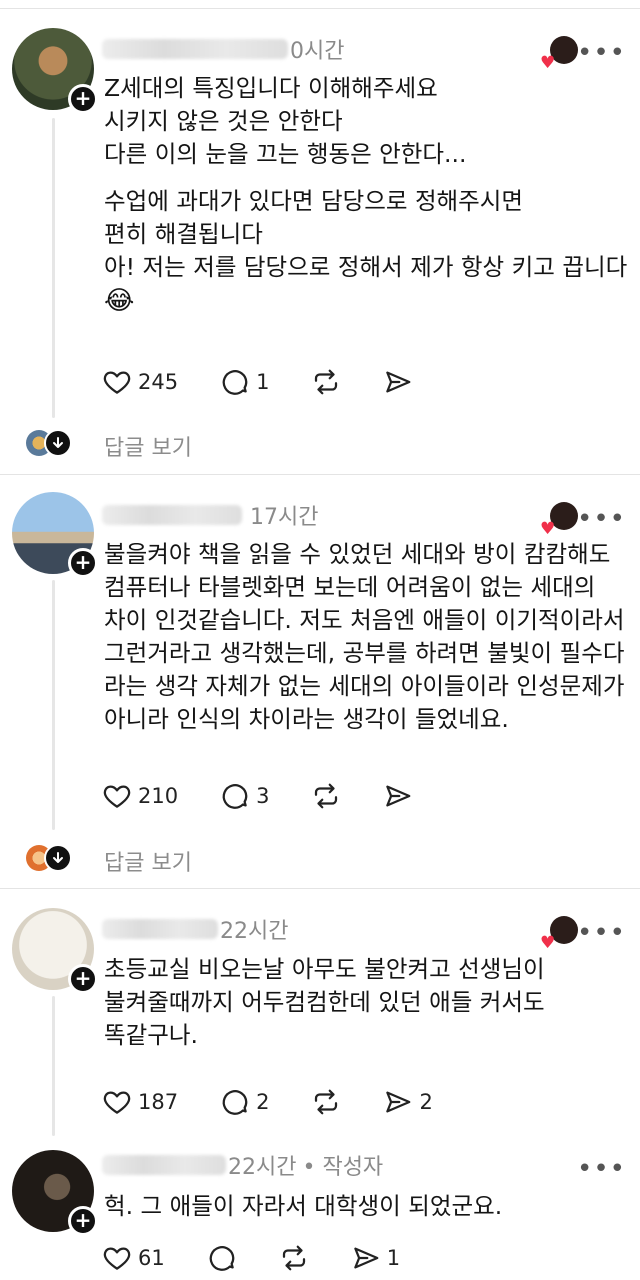  What do you see at coordinates (272, 1258) in the screenshot?
I see `post-4-actions: 61 1` at bounding box center [272, 1258].